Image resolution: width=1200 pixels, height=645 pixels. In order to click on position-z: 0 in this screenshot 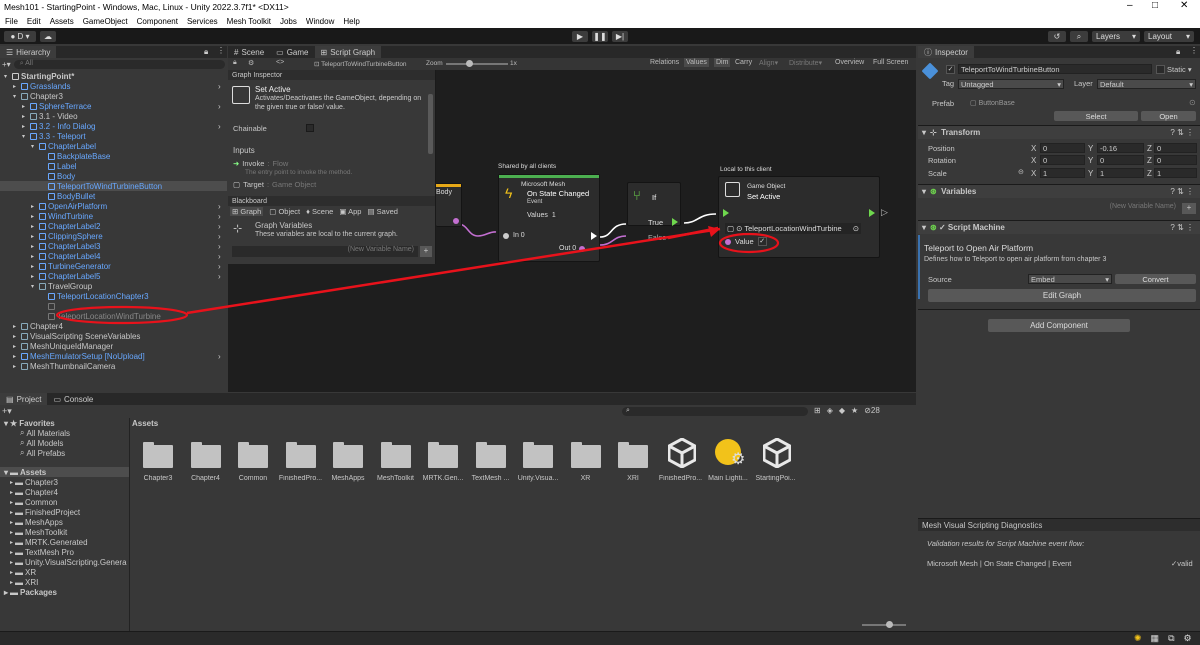, I will do `click(1175, 148)`.